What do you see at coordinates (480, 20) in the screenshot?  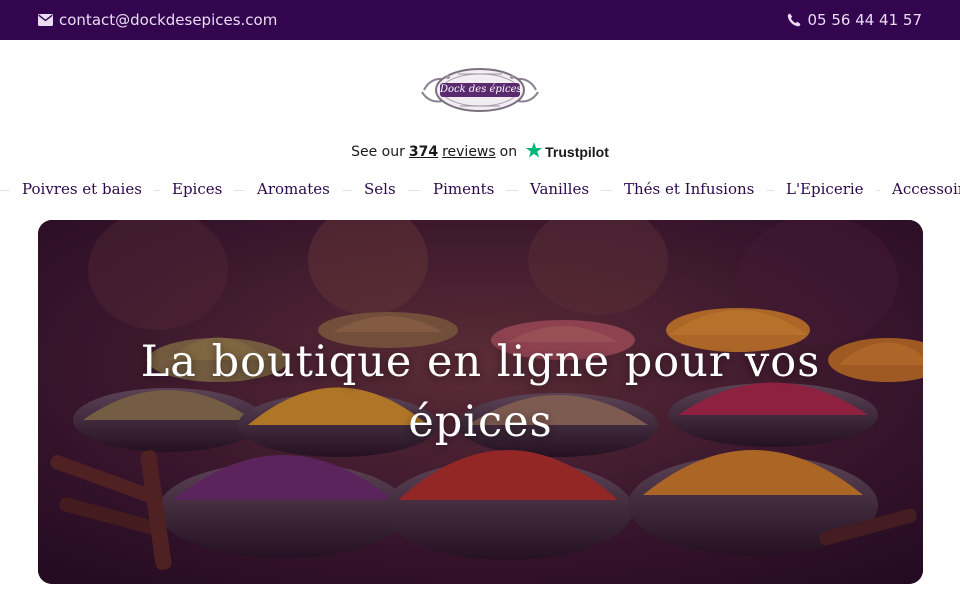 I see `top-bar: contact@dockdesepices.com 05 56 44 41 57` at bounding box center [480, 20].